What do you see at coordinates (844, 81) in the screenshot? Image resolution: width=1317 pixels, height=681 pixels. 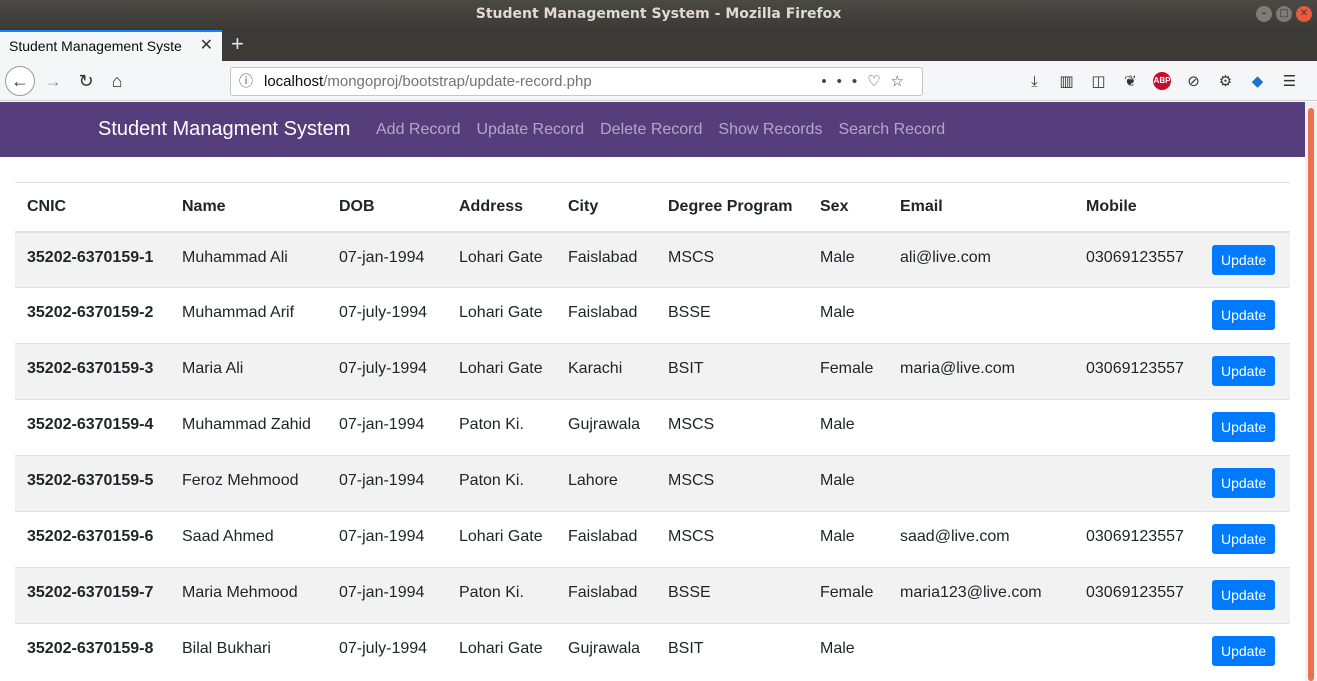 I see `page-actions-icon: •••` at bounding box center [844, 81].